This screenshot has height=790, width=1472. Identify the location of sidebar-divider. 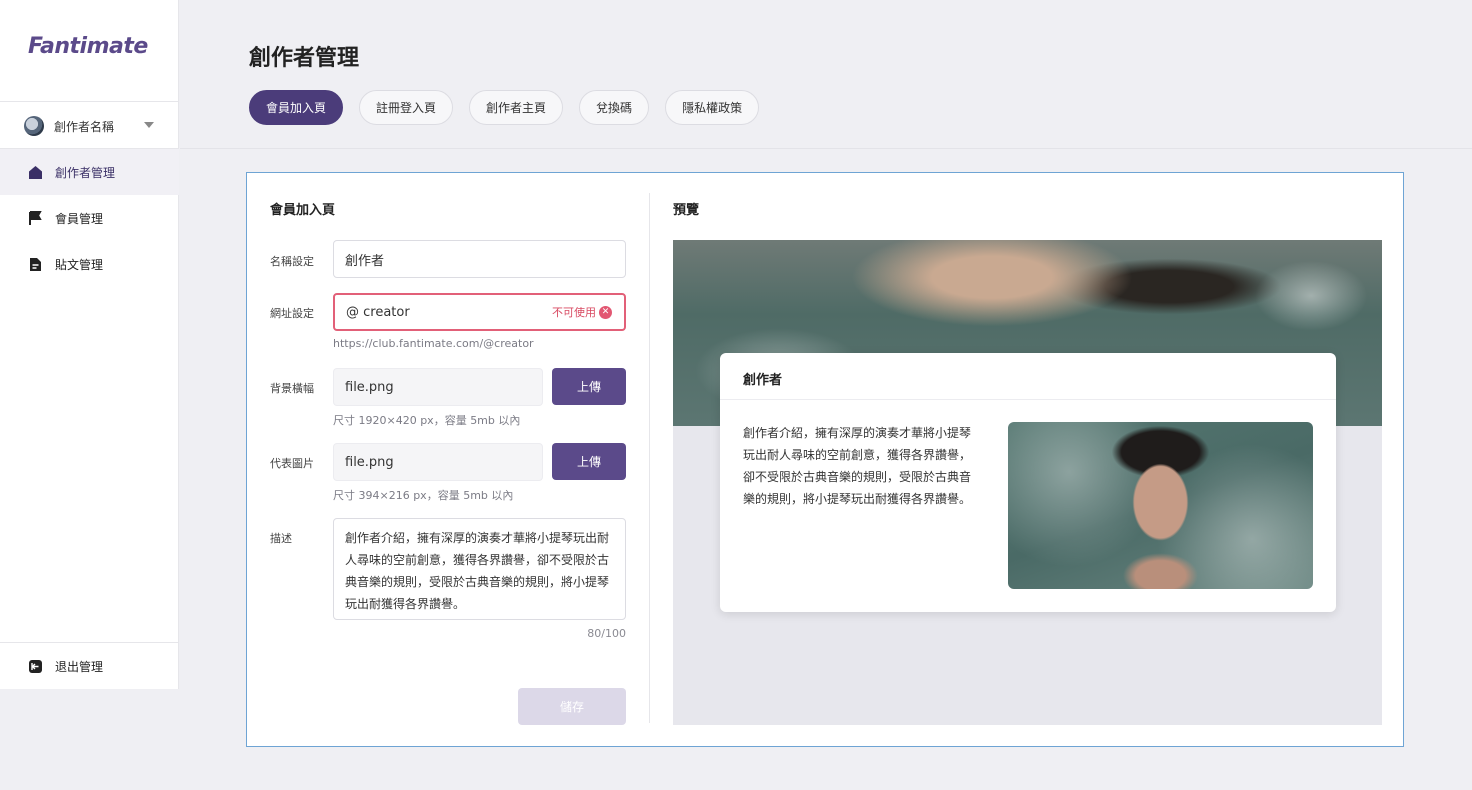
(89, 101).